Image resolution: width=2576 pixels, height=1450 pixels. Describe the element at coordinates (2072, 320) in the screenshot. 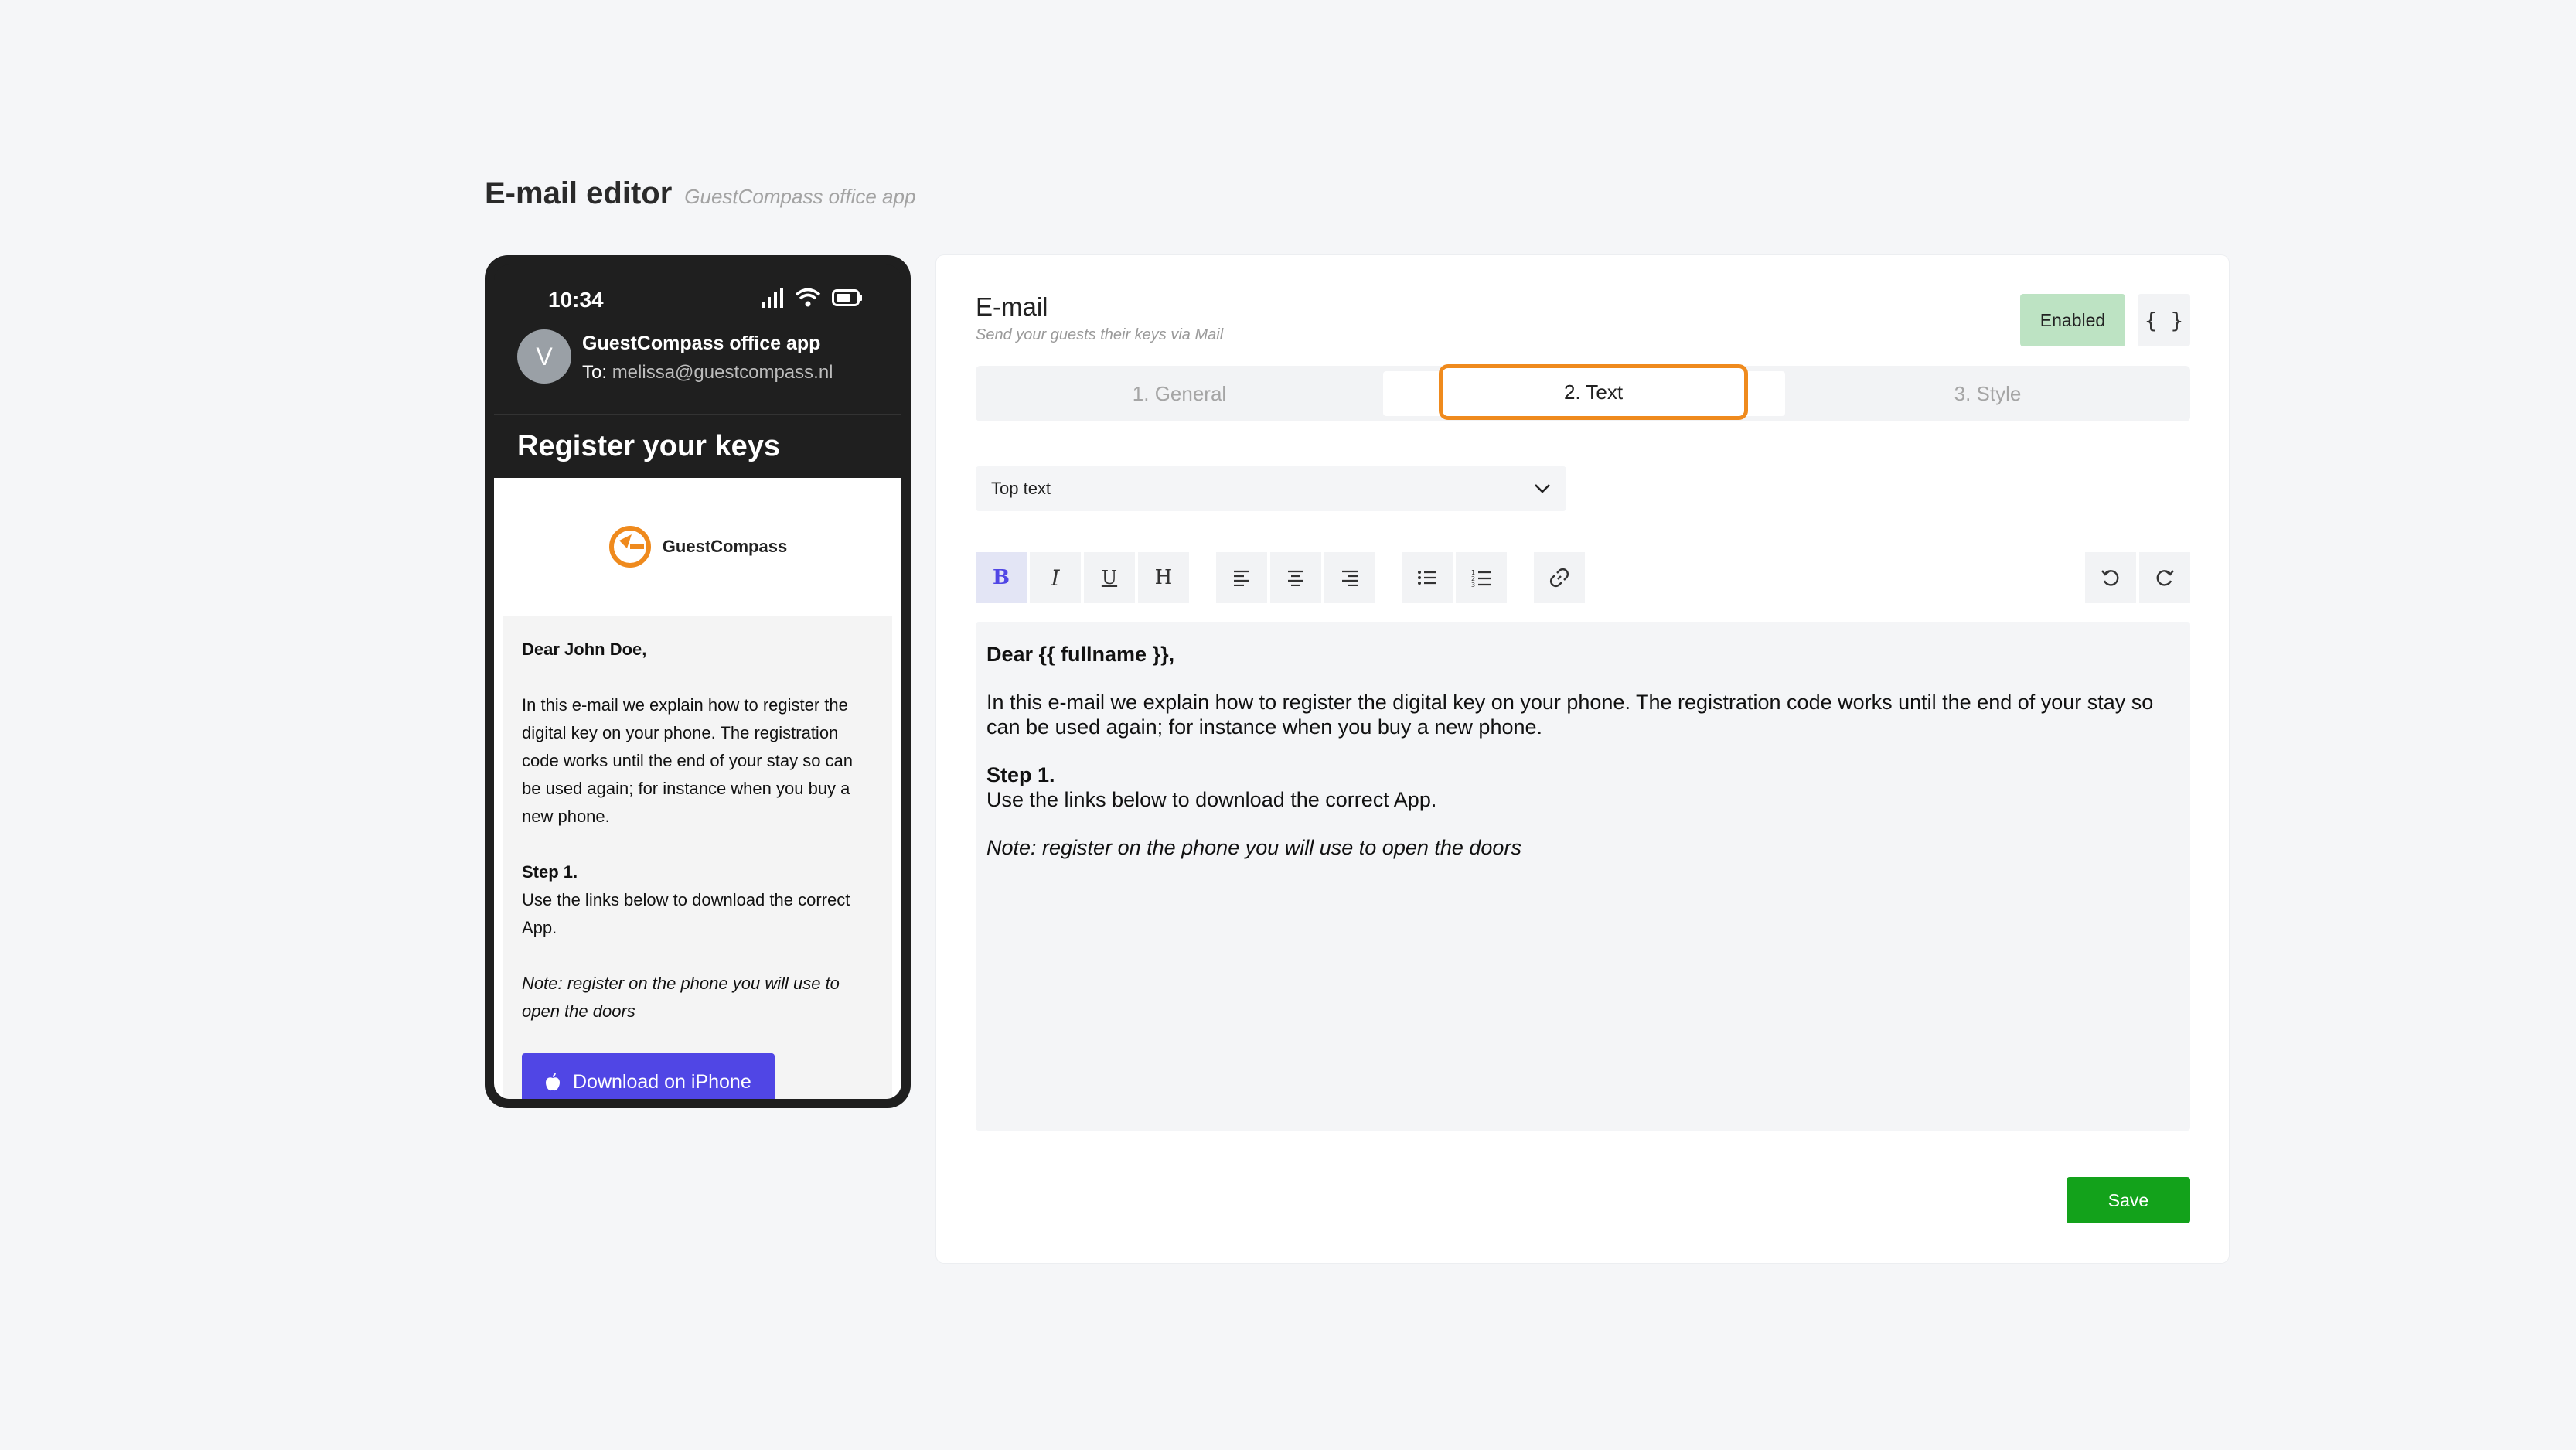

I see `enabled-toggle-button: Enabled` at that location.